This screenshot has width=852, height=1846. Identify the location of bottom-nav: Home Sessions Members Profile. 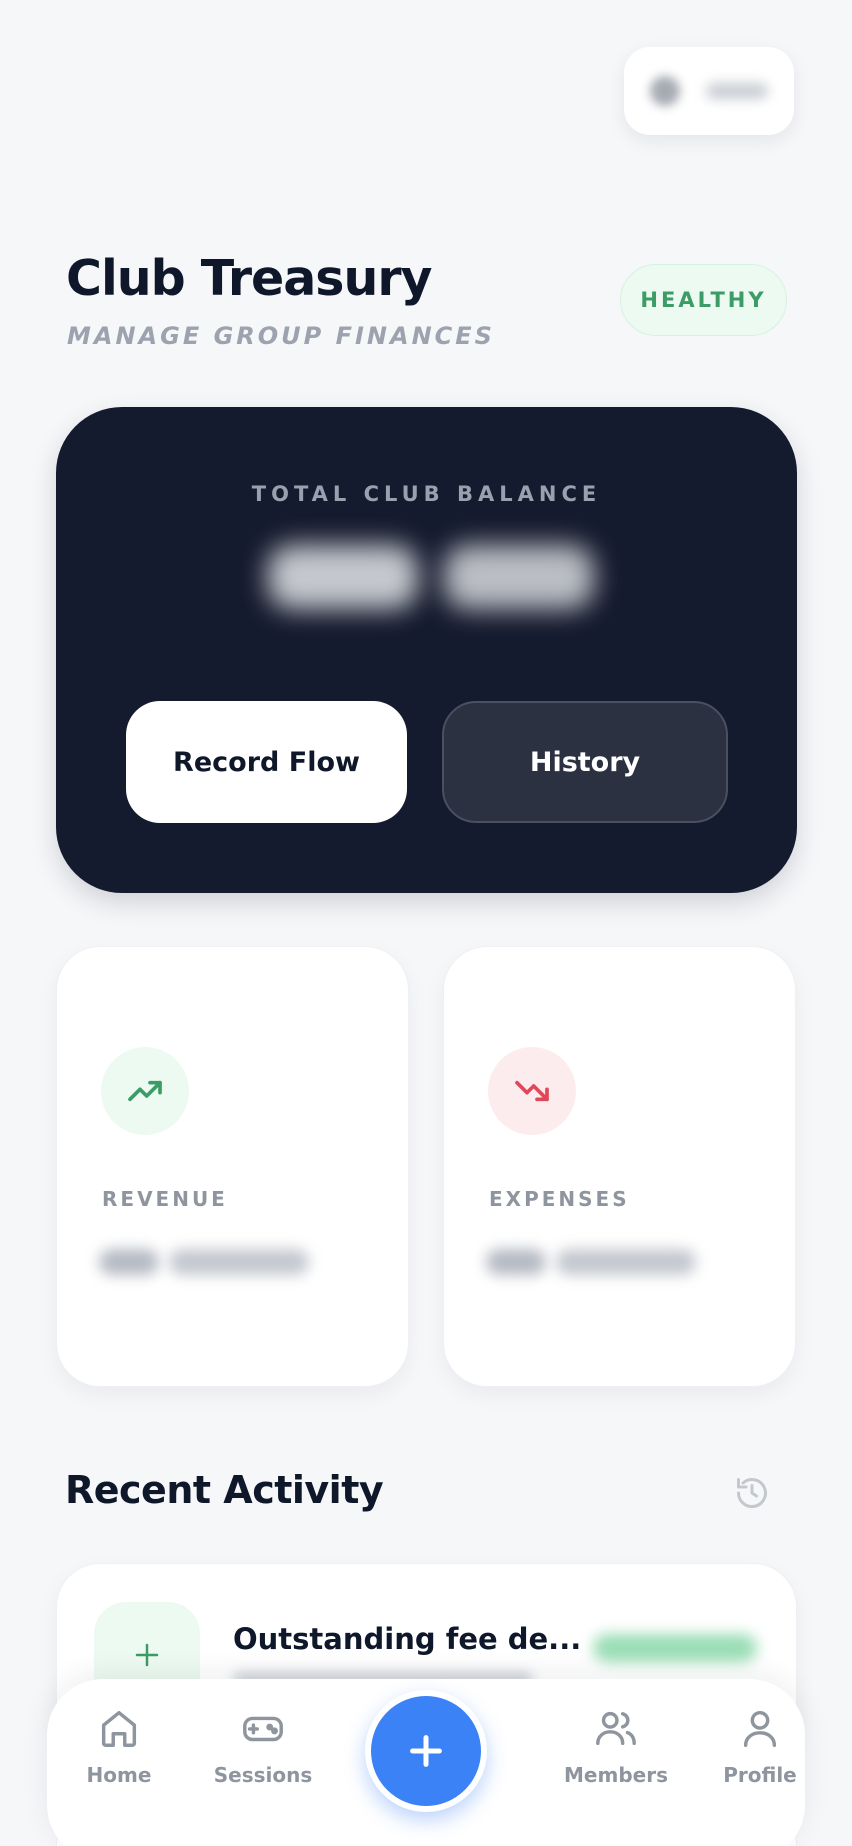
(426, 1762).